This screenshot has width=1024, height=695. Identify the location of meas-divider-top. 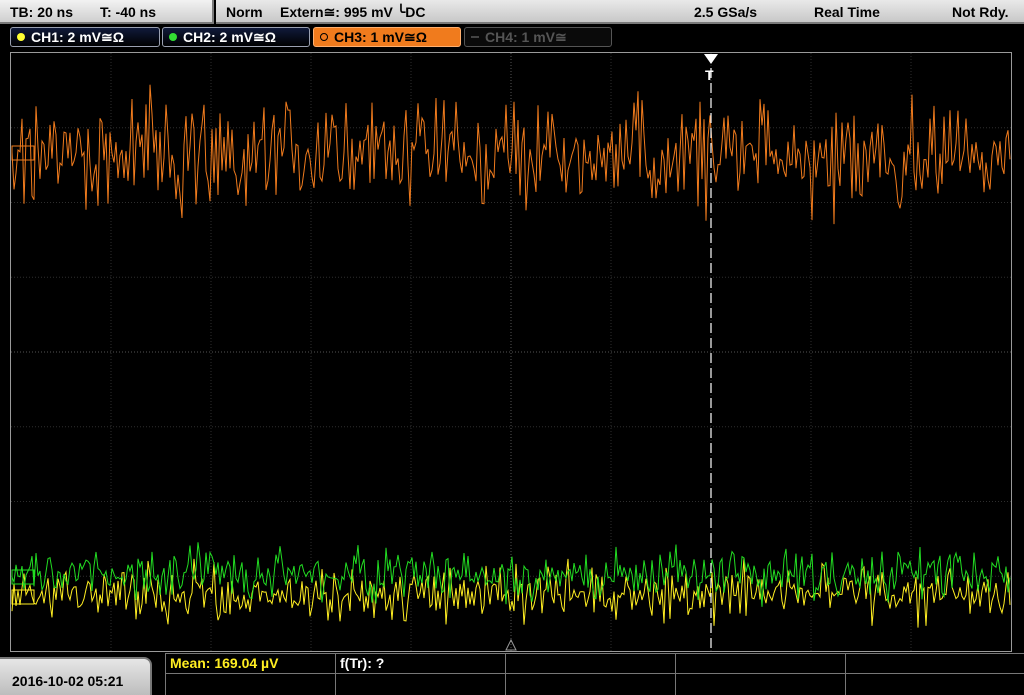
(594, 653).